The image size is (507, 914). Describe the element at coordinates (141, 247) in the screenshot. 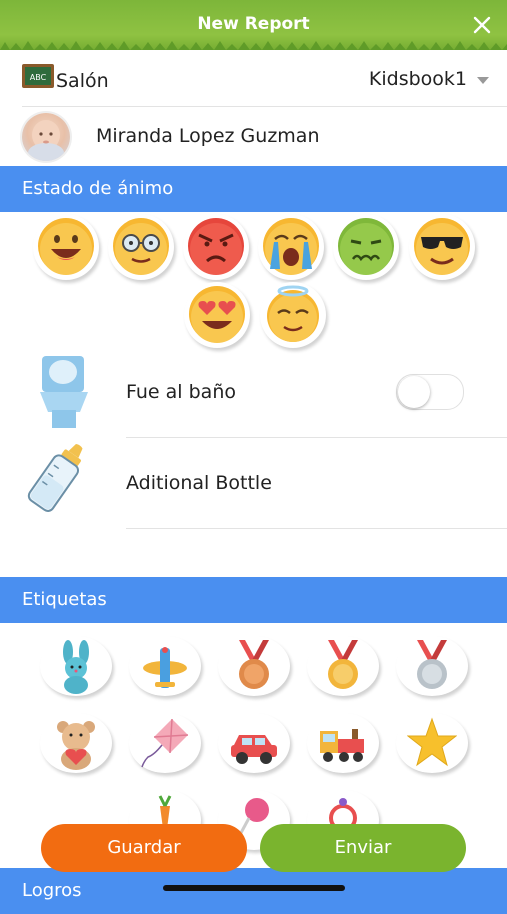

I see `glasses-face-icon` at that location.